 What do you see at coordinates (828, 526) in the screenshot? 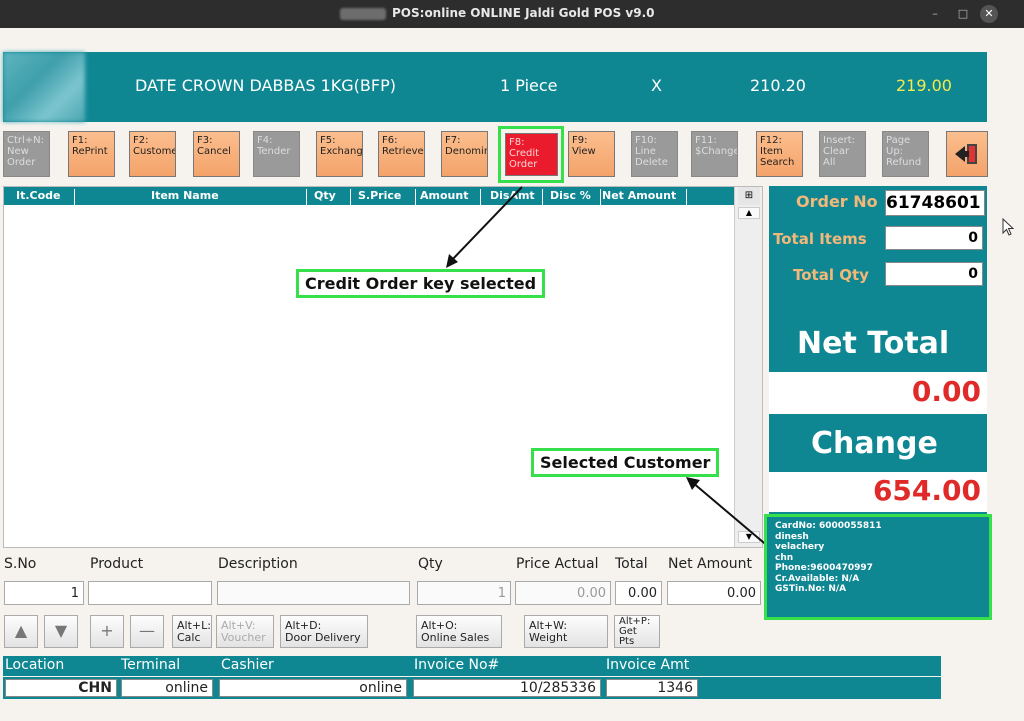
I see `customer-card-no: CardNo: 6000055811` at bounding box center [828, 526].